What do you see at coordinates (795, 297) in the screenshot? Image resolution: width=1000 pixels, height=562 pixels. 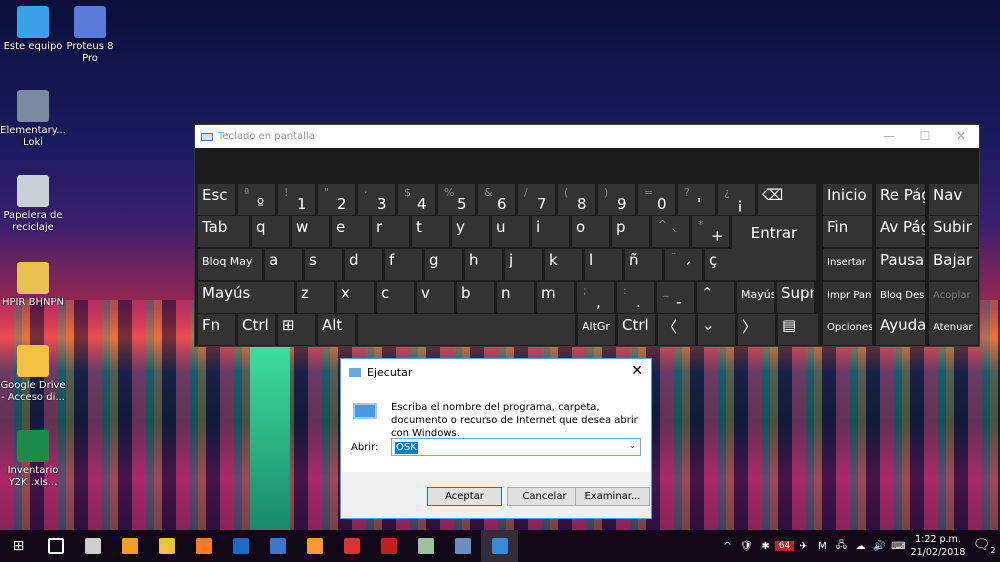 I see `key: Supr` at bounding box center [795, 297].